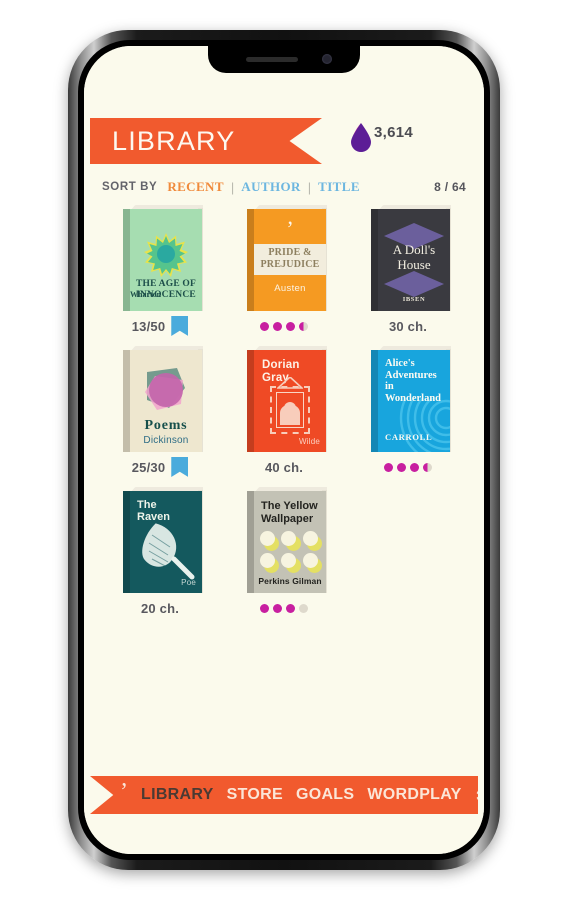 The height and width of the screenshot is (900, 568). What do you see at coordinates (148, 326) in the screenshot?
I see `book-progress-label: 13/50` at bounding box center [148, 326].